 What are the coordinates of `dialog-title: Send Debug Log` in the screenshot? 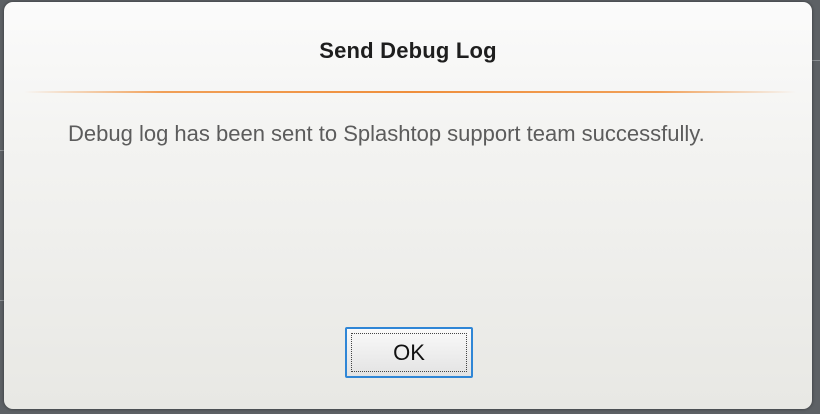 It's located at (408, 50).